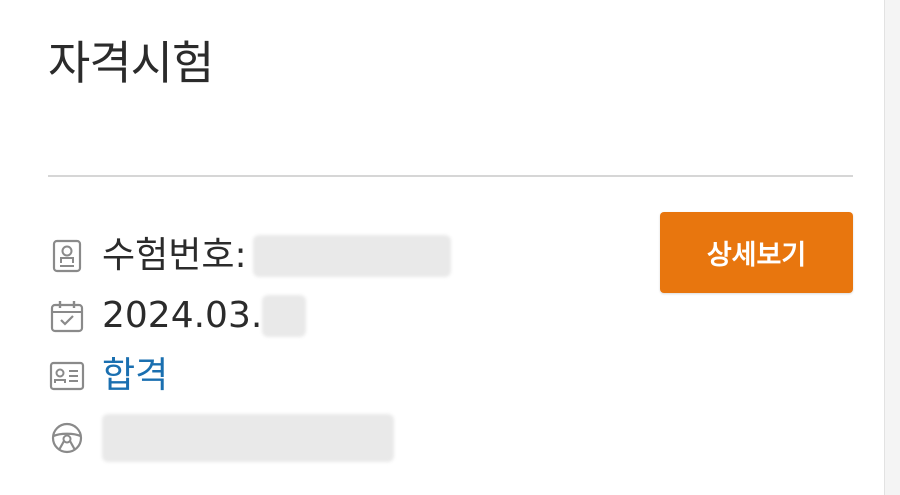  Describe the element at coordinates (131, 63) in the screenshot. I see `page-title: 자격시험` at that location.